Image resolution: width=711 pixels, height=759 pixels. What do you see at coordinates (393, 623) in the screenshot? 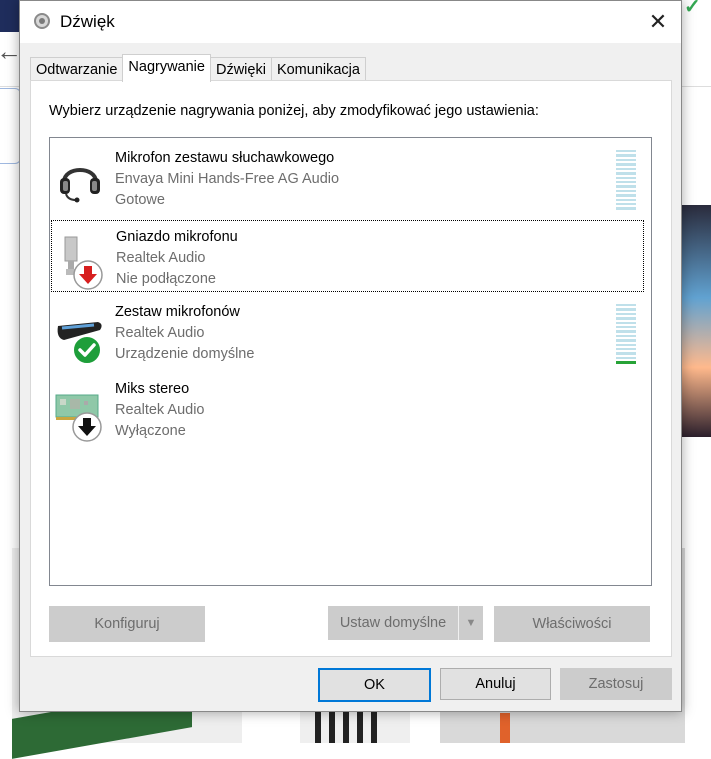
I see `set-default-button: Ustaw domyślne` at bounding box center [393, 623].